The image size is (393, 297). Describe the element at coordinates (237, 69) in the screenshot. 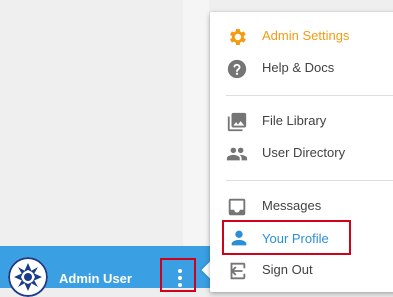

I see `help-icon` at that location.